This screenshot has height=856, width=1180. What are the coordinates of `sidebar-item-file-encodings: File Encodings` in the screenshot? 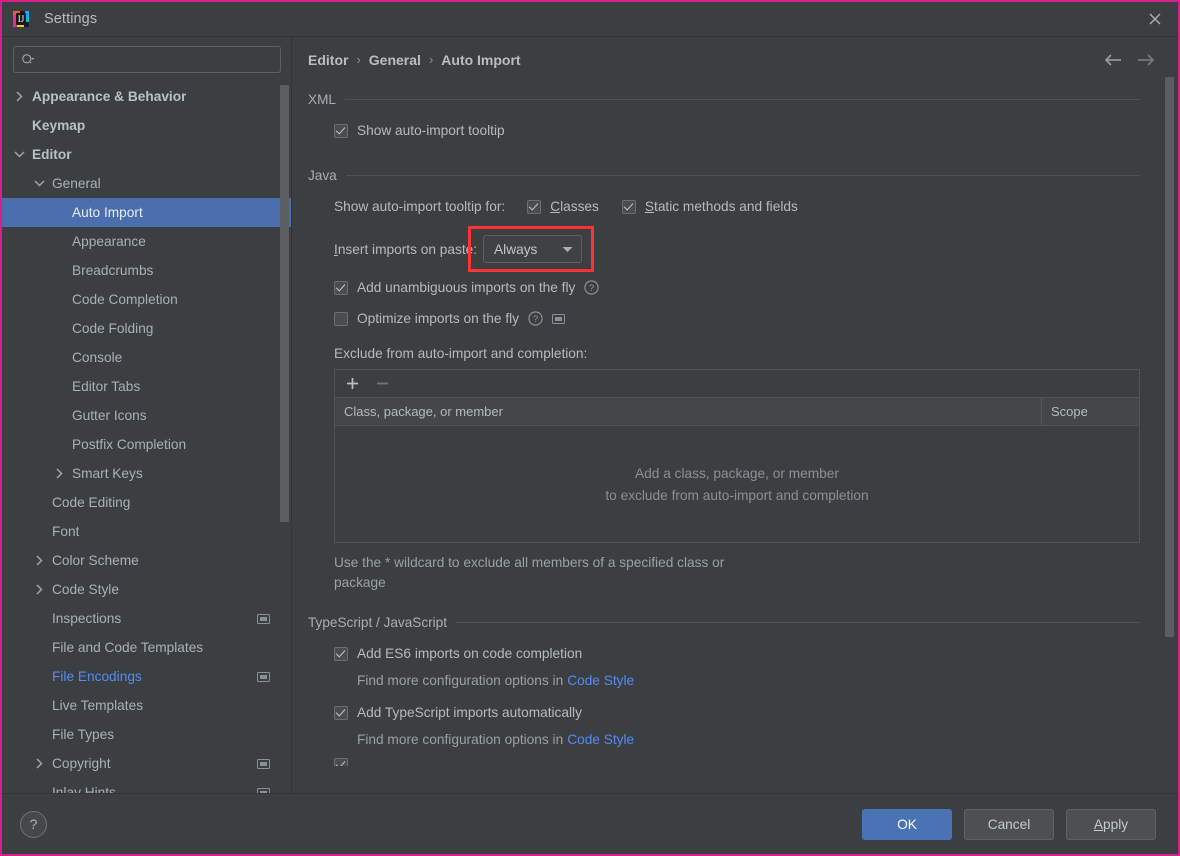 It's located at (146, 676).